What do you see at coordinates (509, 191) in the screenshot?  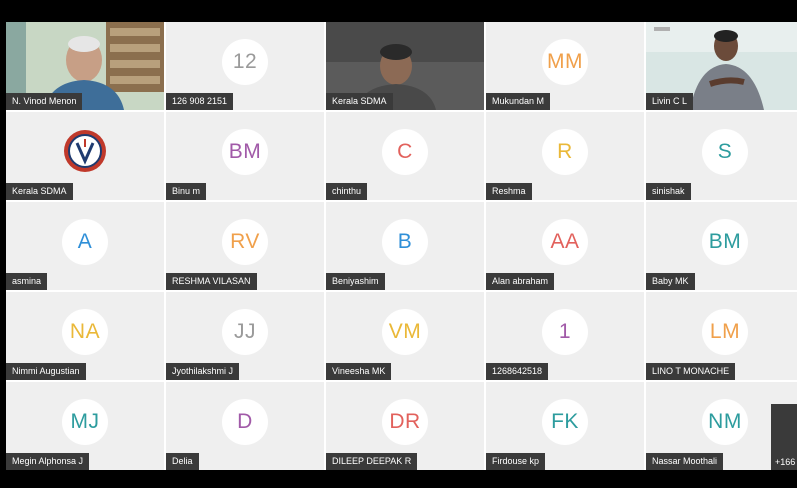 I see `participant-name: Reshma` at bounding box center [509, 191].